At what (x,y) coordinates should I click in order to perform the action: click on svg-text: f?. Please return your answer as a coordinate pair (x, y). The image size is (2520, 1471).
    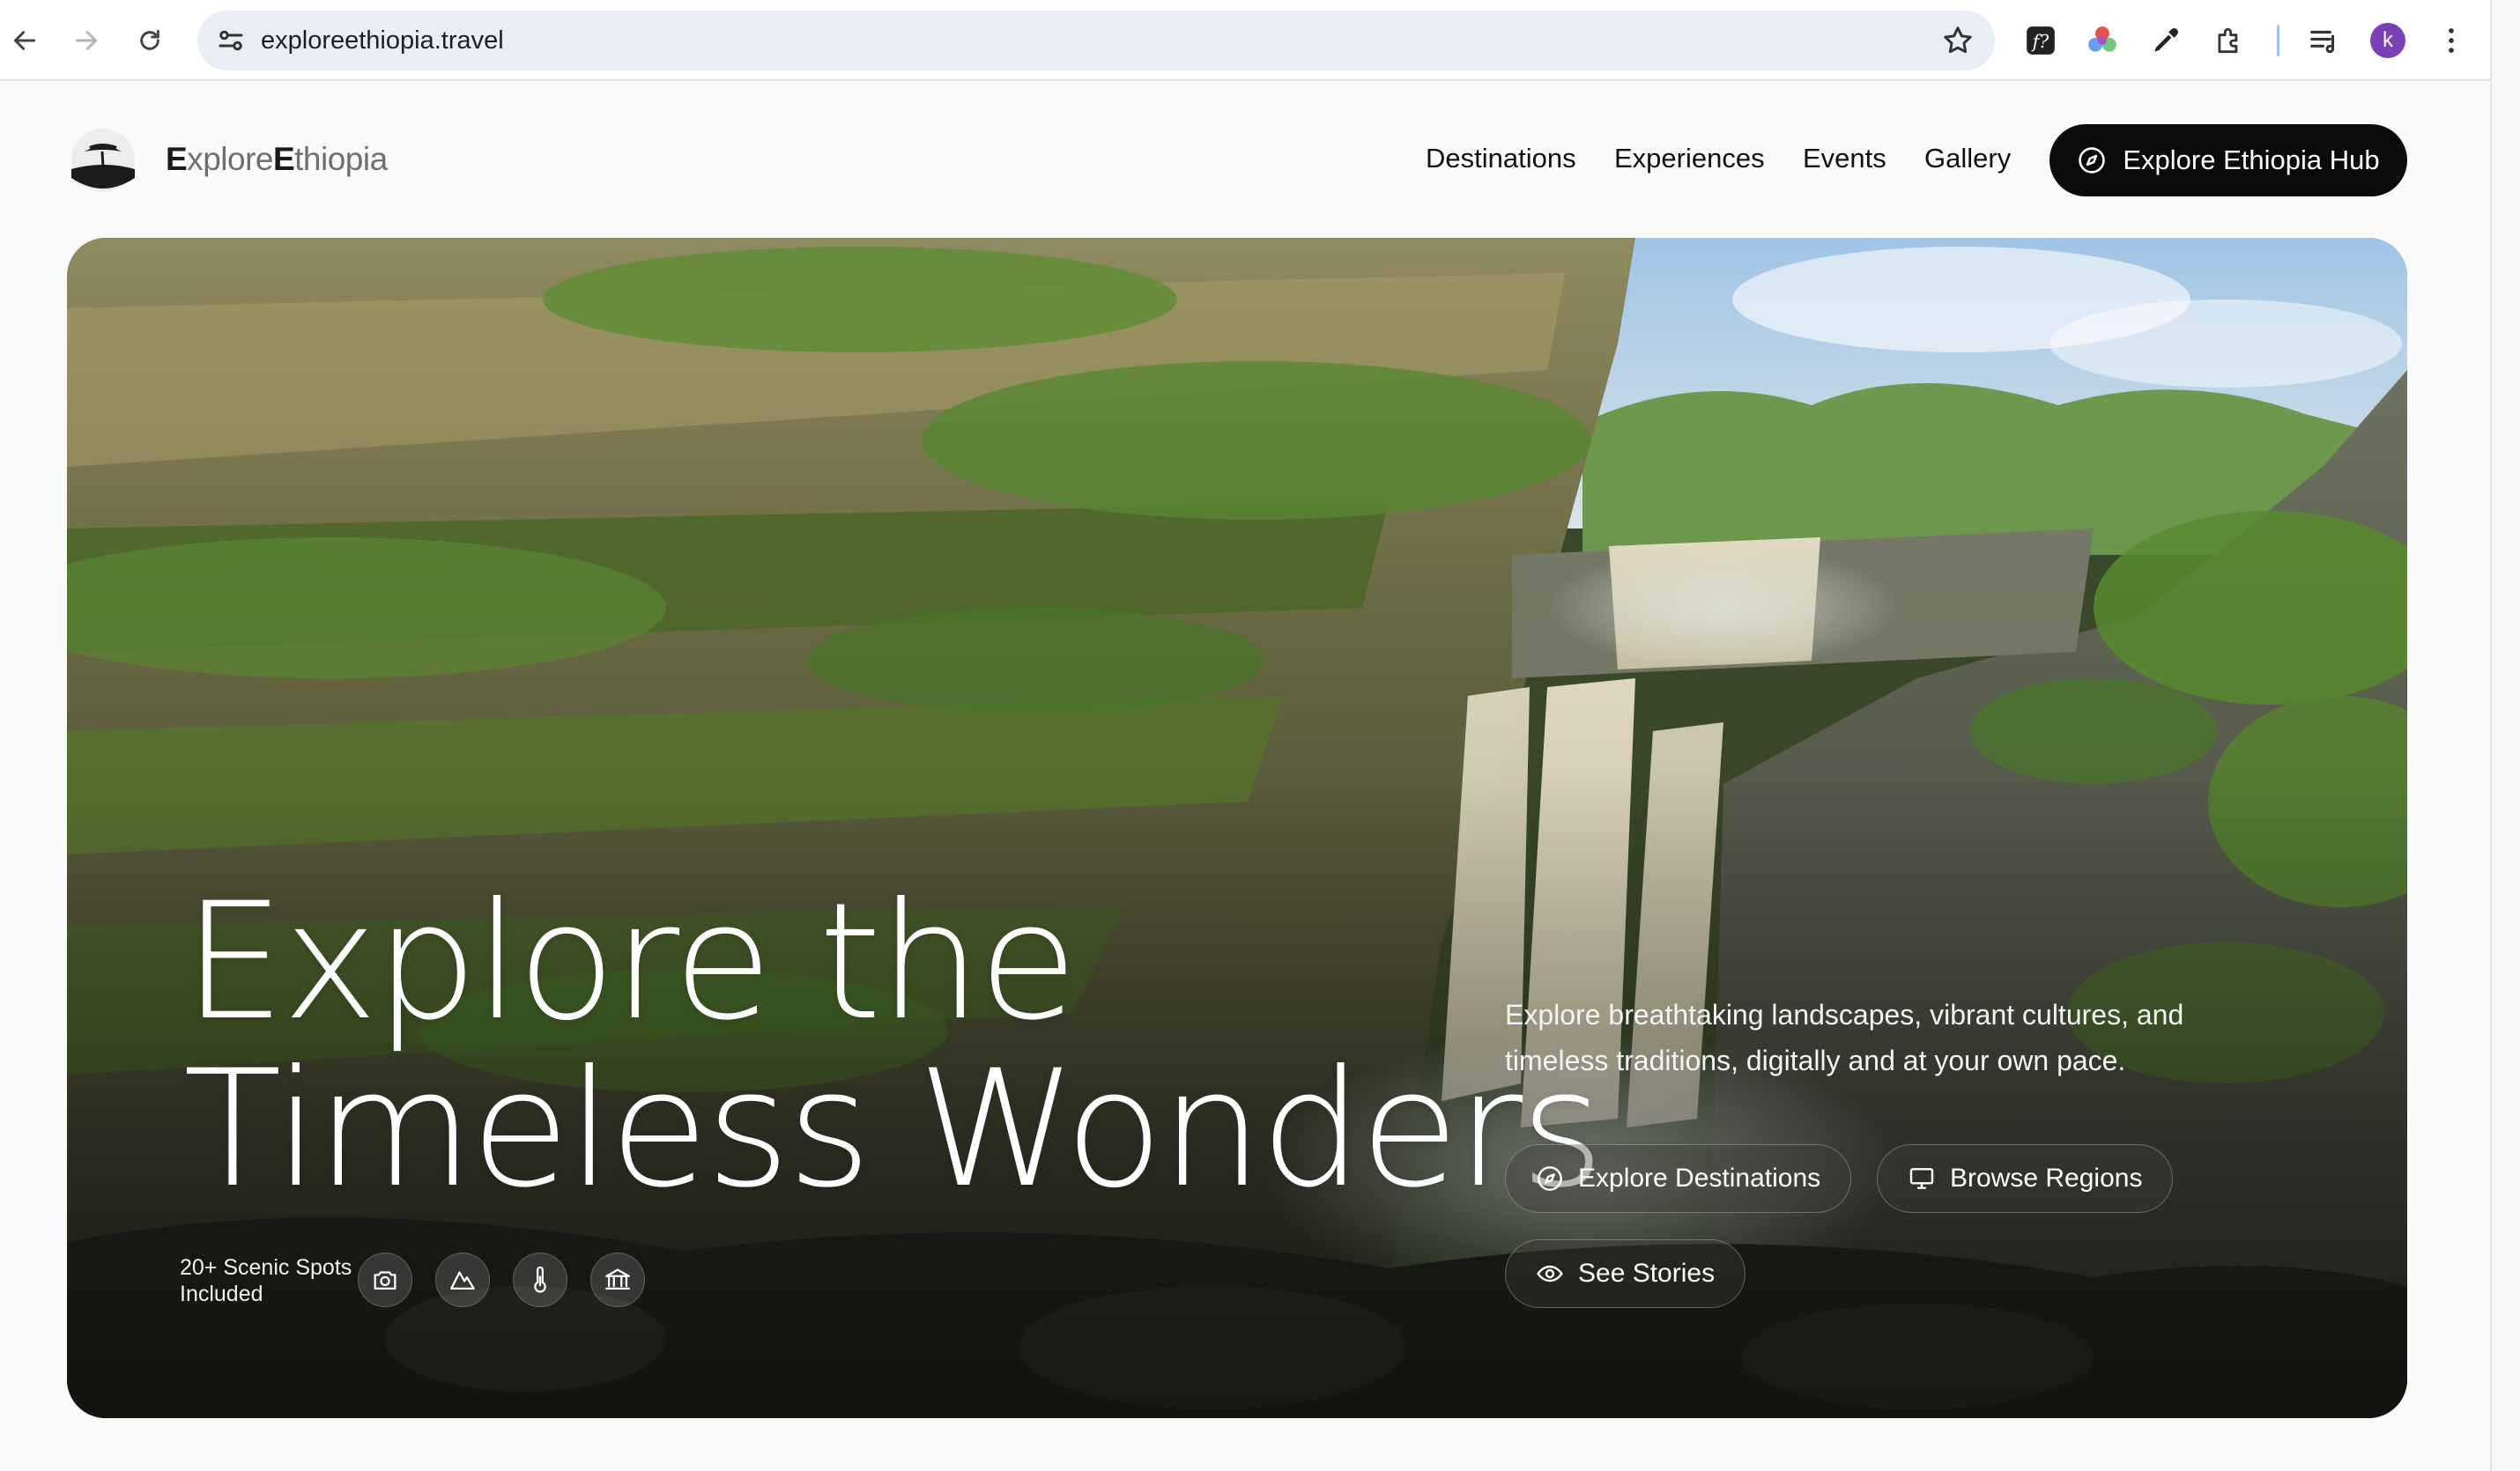
    Looking at the image, I should click on (2041, 41).